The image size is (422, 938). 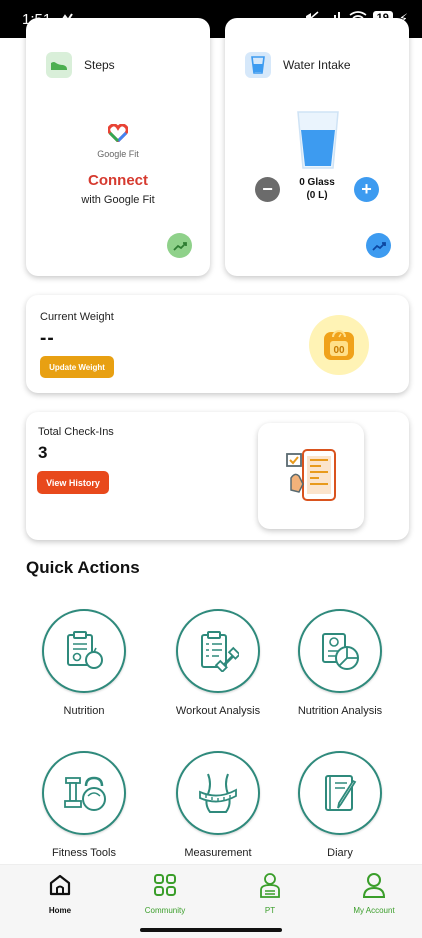 I want to click on water-trend-icon, so click(x=378, y=245).